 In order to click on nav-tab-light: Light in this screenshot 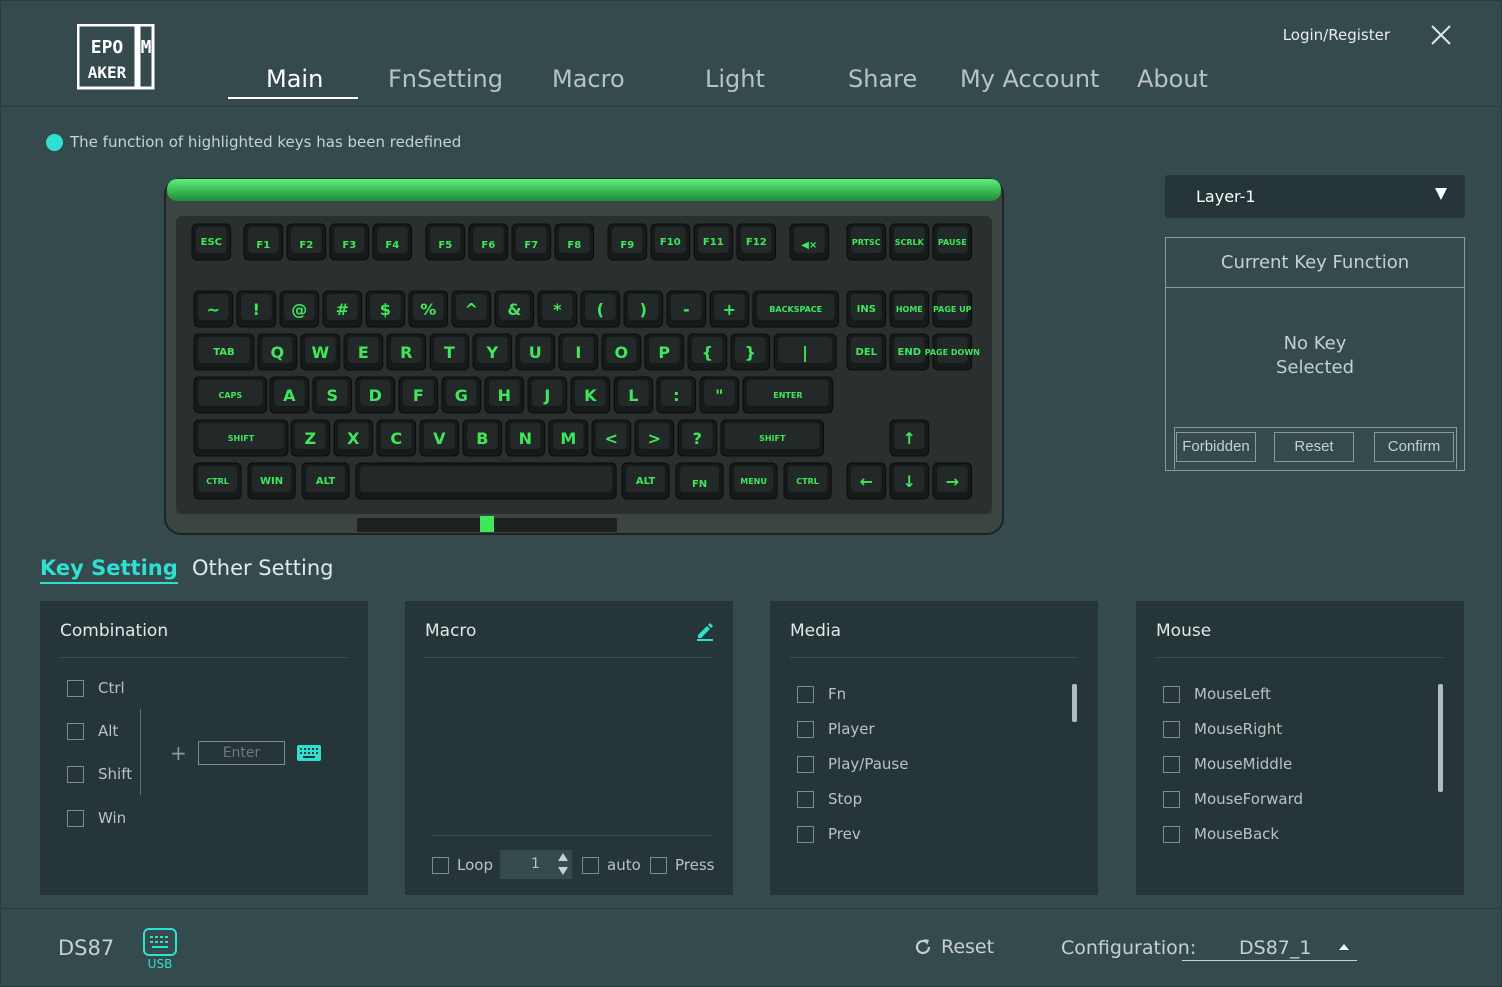, I will do `click(735, 79)`.